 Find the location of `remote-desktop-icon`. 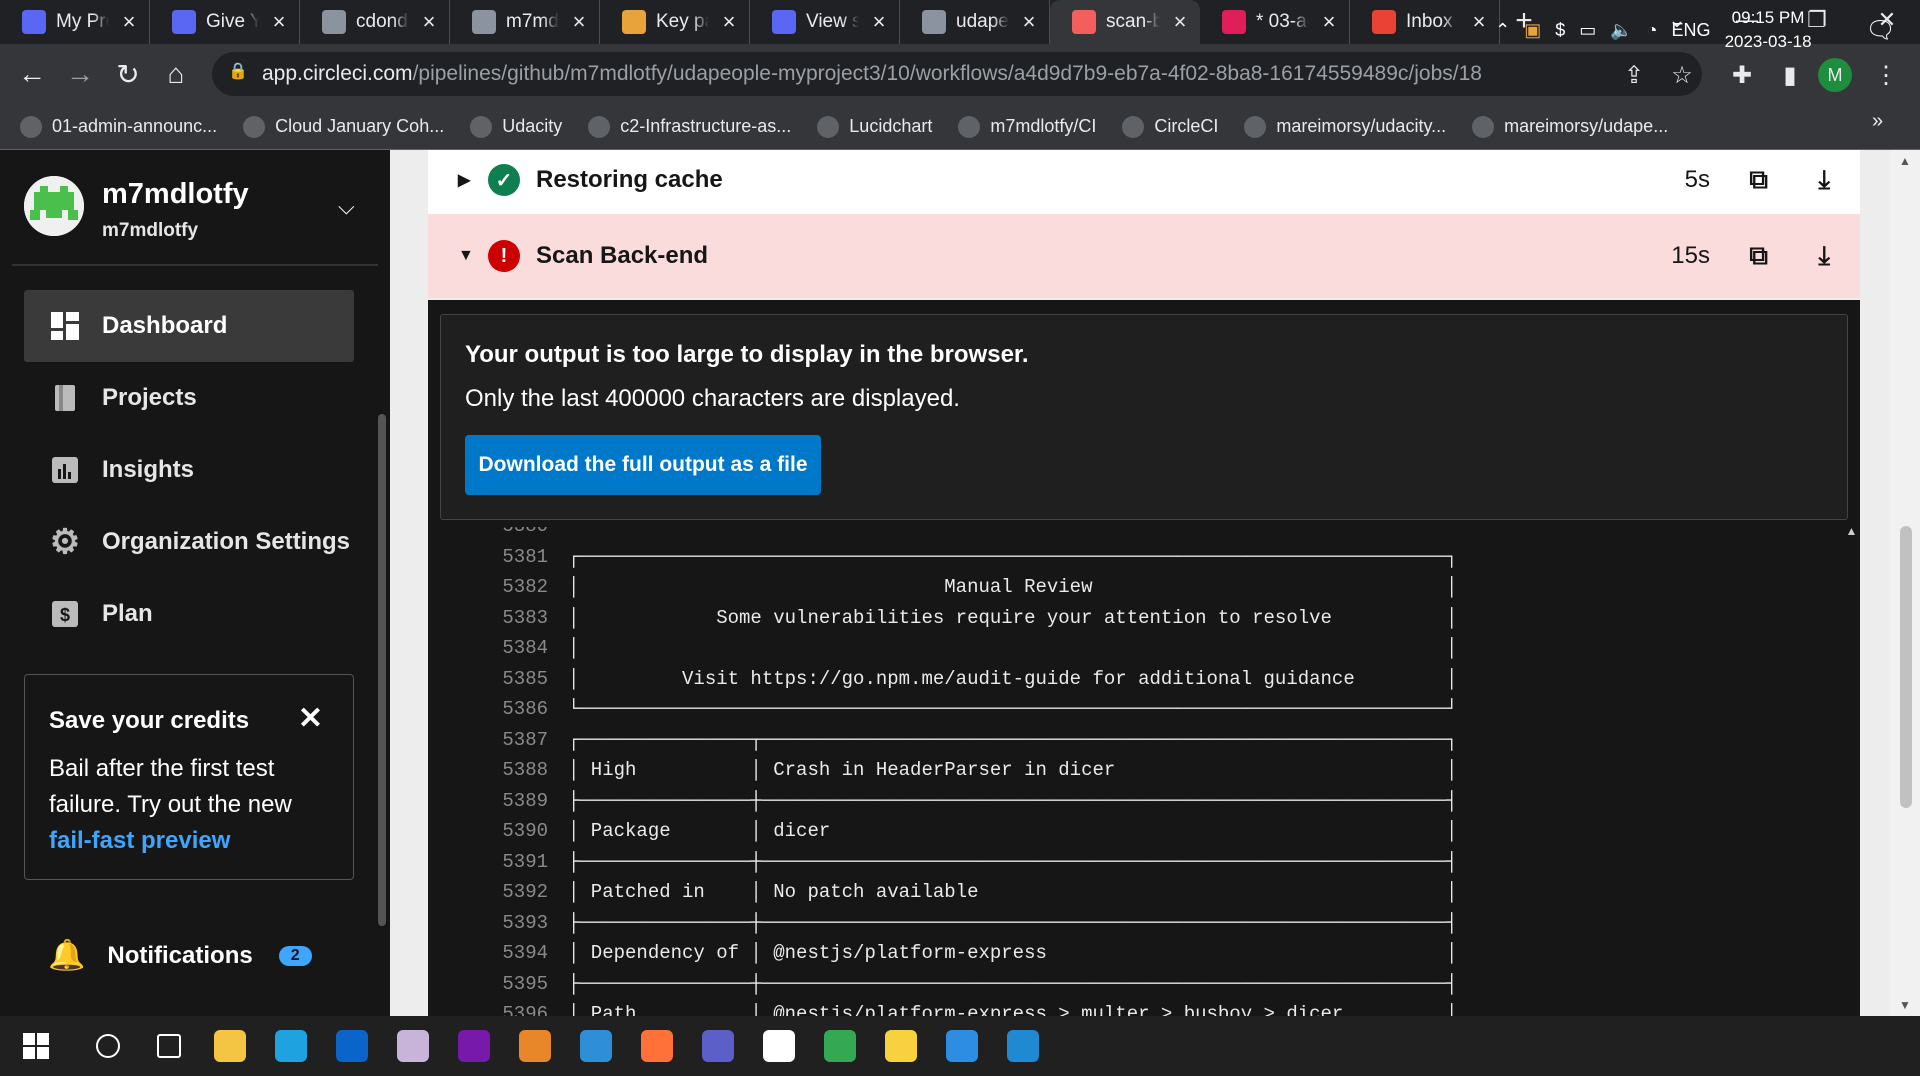

remote-desktop-icon is located at coordinates (779, 1046).